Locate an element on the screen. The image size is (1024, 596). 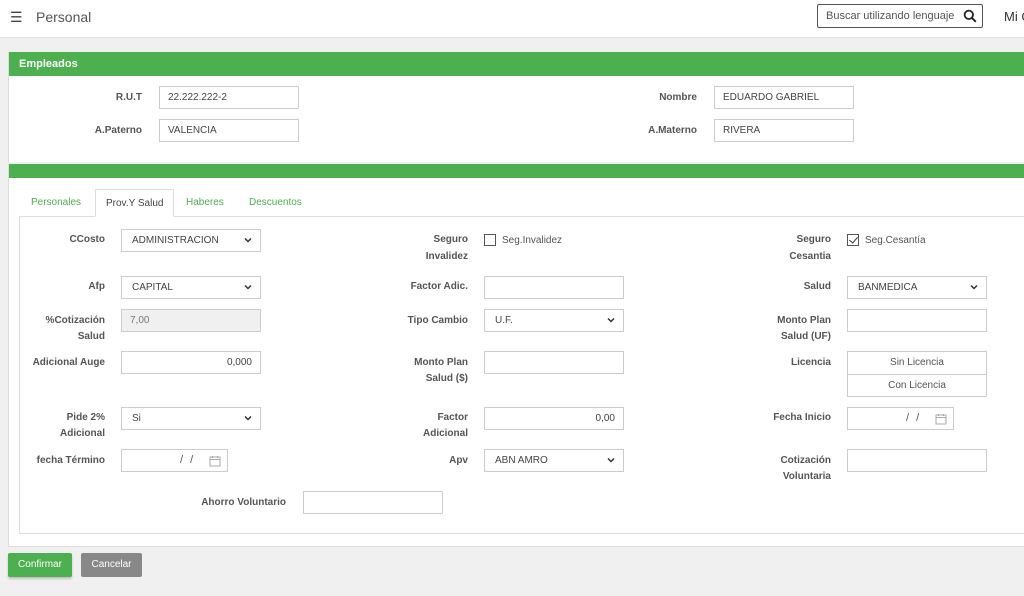
ahorro-label: Ahorro Voluntario is located at coordinates (243, 502).